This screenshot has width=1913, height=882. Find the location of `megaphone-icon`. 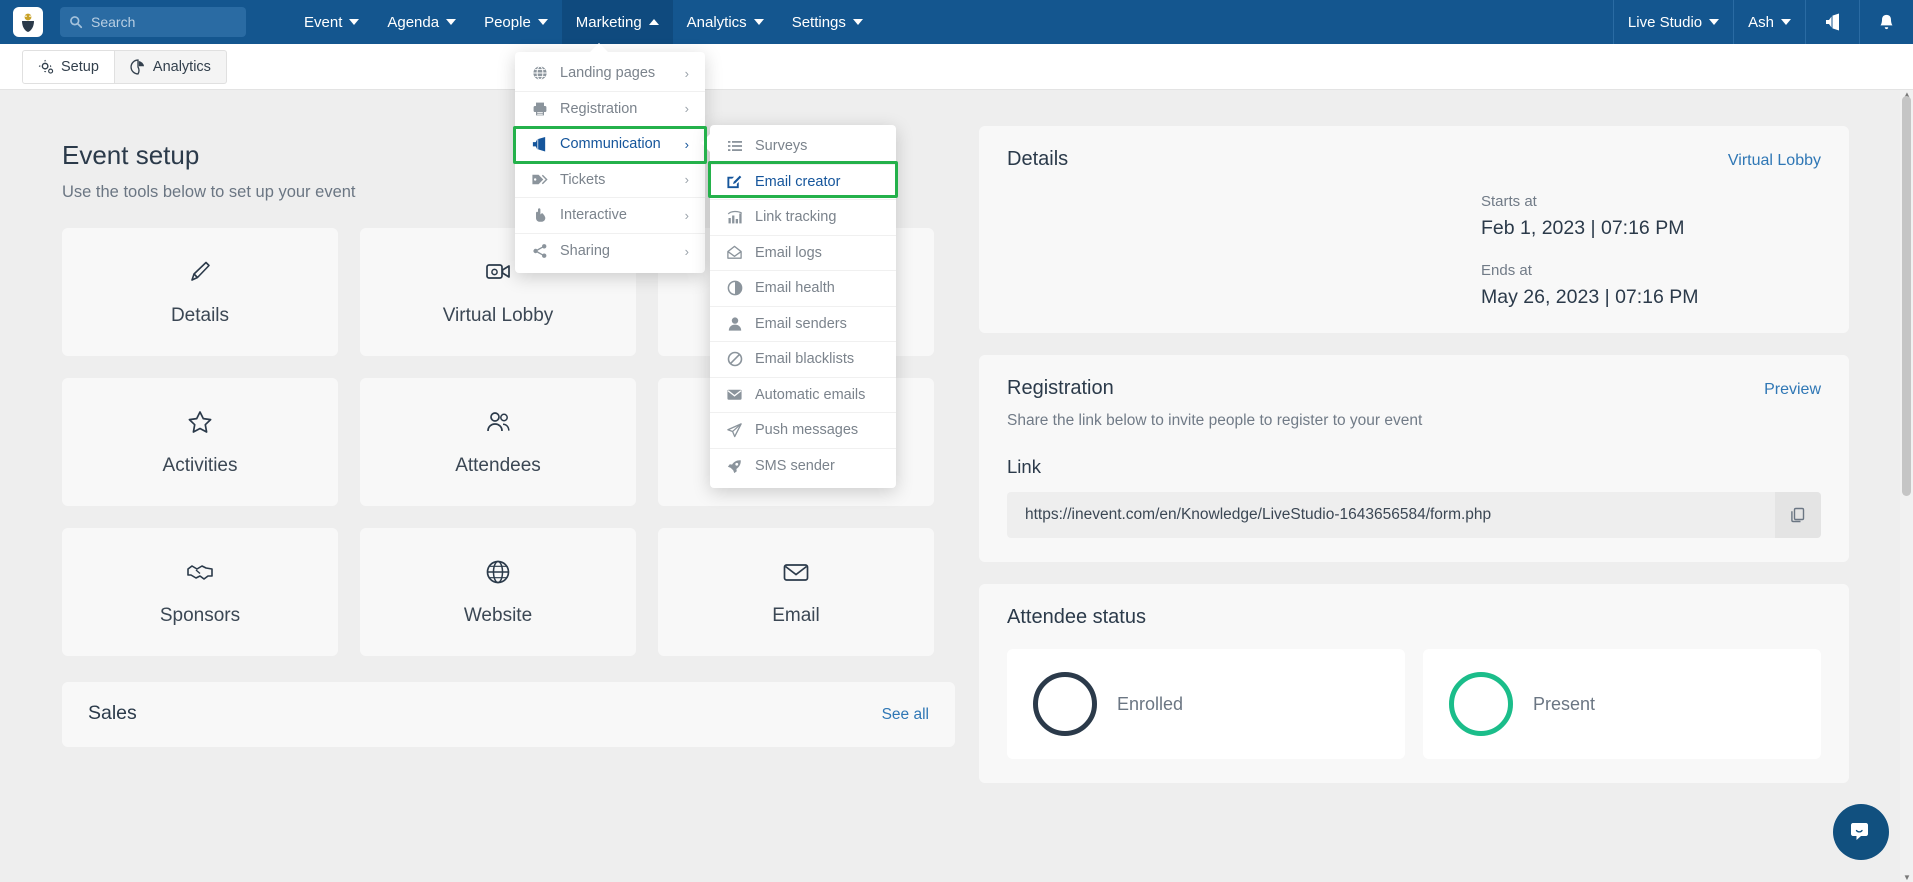

megaphone-icon is located at coordinates (1832, 22).